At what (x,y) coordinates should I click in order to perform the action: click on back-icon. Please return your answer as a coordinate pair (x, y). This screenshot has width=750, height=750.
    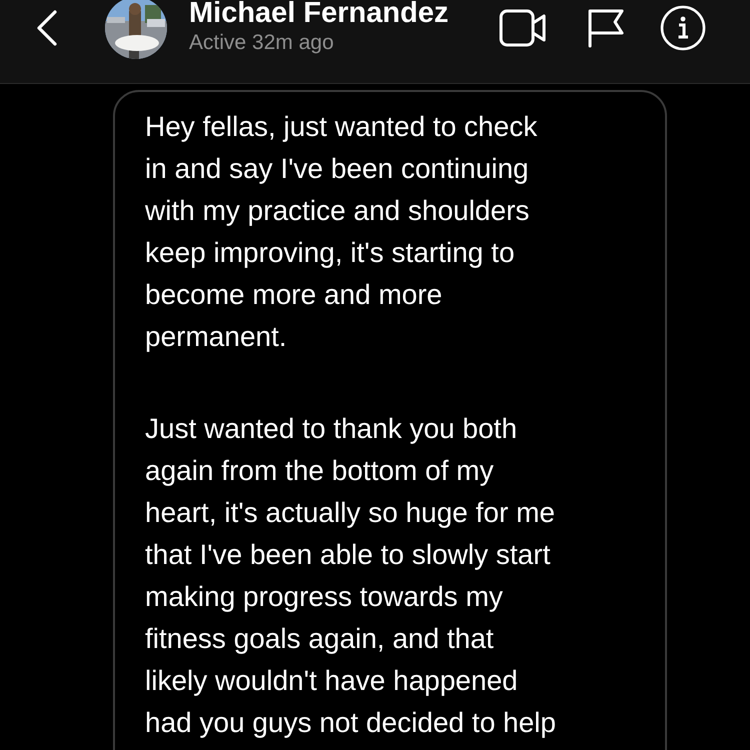
    Looking at the image, I should click on (47, 28).